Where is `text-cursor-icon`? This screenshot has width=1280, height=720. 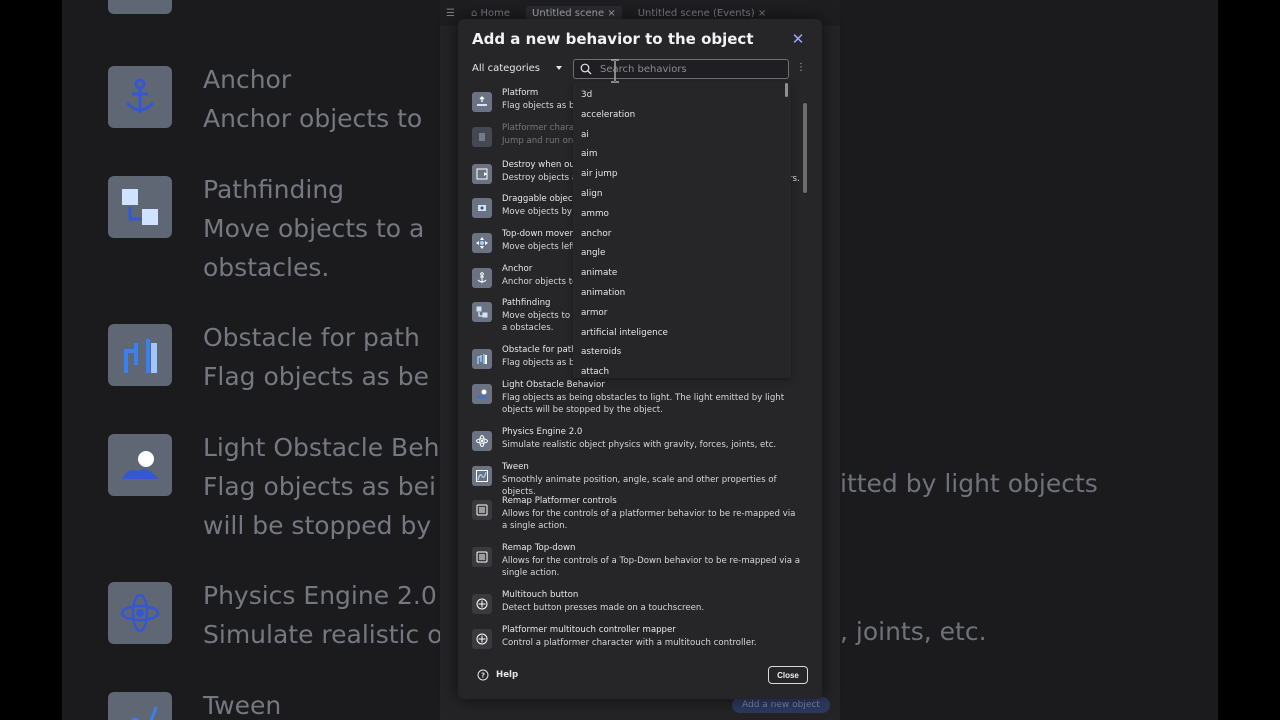
text-cursor-icon is located at coordinates (615, 71).